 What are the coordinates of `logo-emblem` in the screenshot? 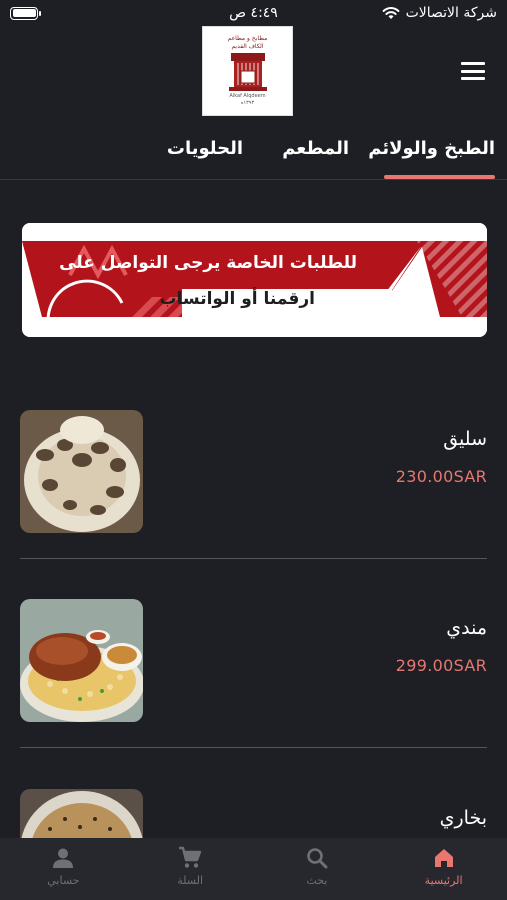 It's located at (247, 72).